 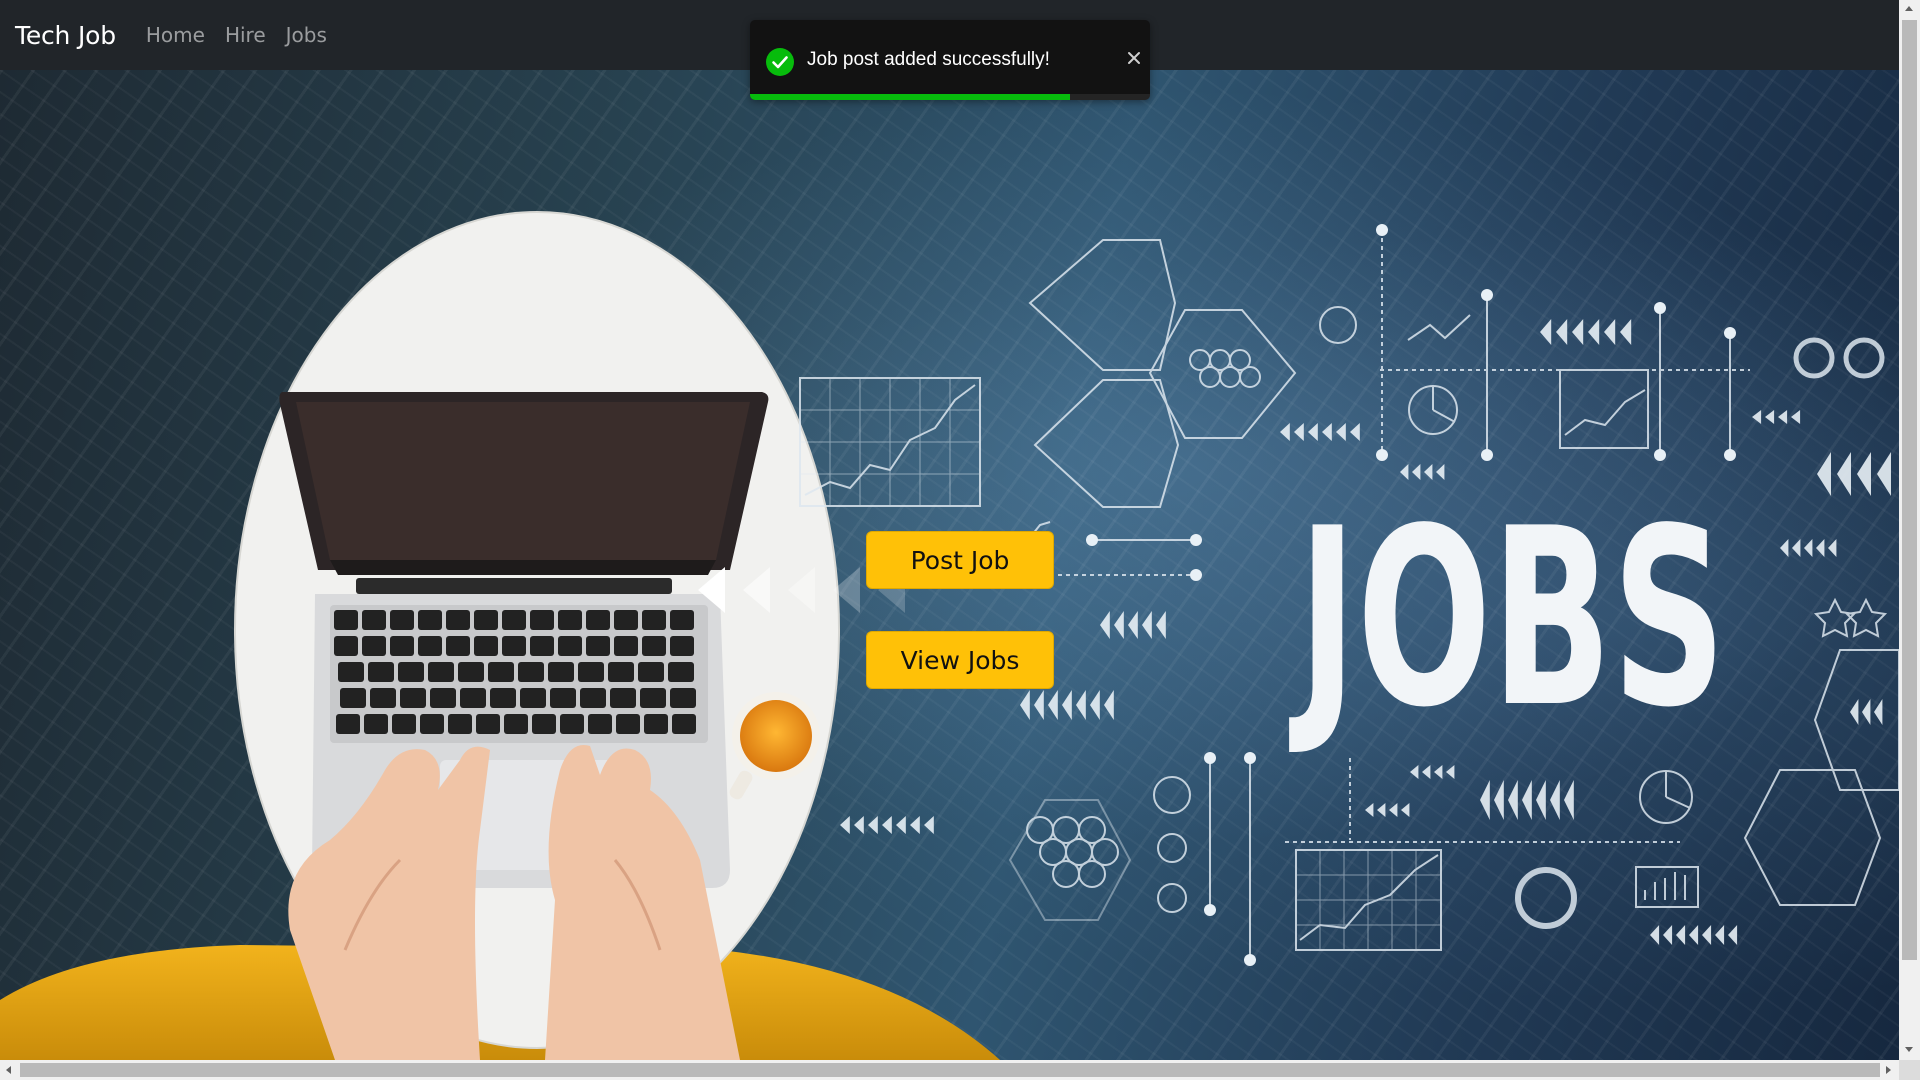 I want to click on scroll-left-arrow-icon, so click(x=8, y=1070).